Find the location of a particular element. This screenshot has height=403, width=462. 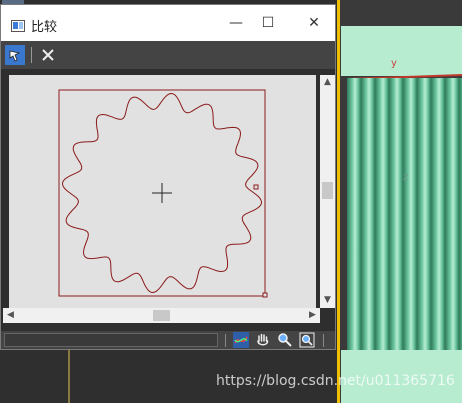

horizontal-scrollbar: ◀ ▶ is located at coordinates (161, 315).